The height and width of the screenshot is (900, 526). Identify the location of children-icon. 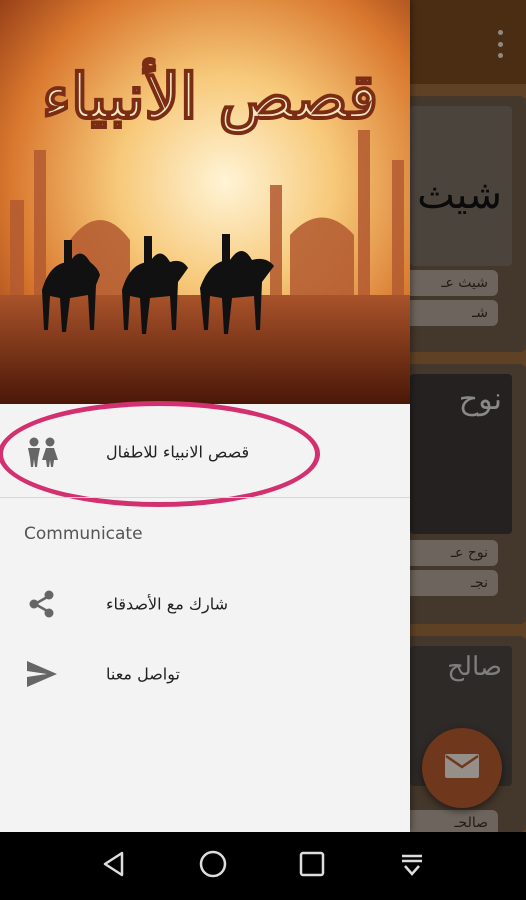
(42, 452).